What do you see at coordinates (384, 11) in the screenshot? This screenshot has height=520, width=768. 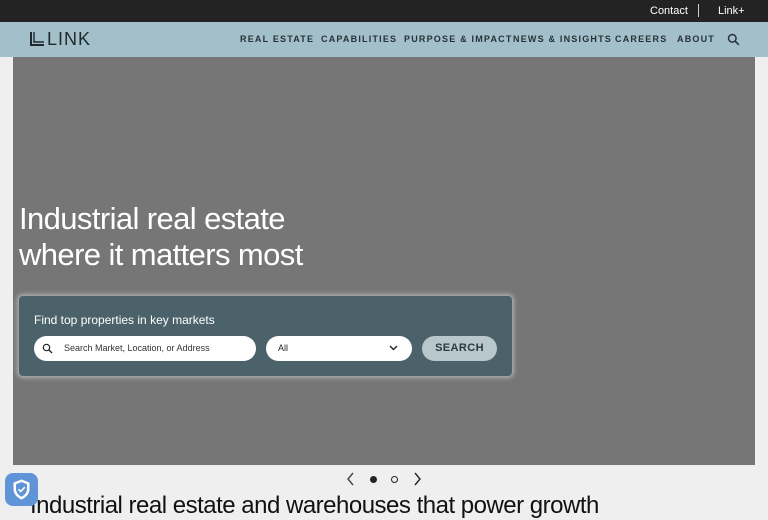 I see `utility-bar: Contact Link+` at bounding box center [384, 11].